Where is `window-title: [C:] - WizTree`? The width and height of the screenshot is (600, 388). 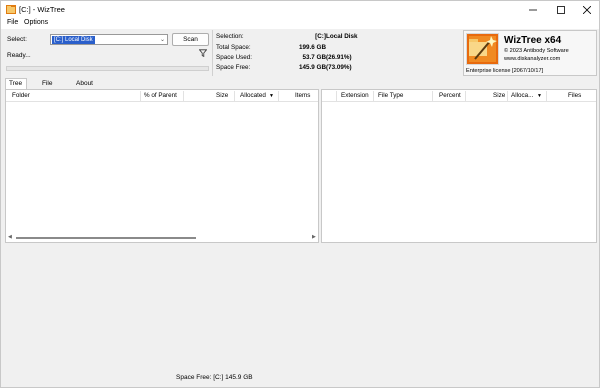 window-title: [C:] - WizTree is located at coordinates (42, 9).